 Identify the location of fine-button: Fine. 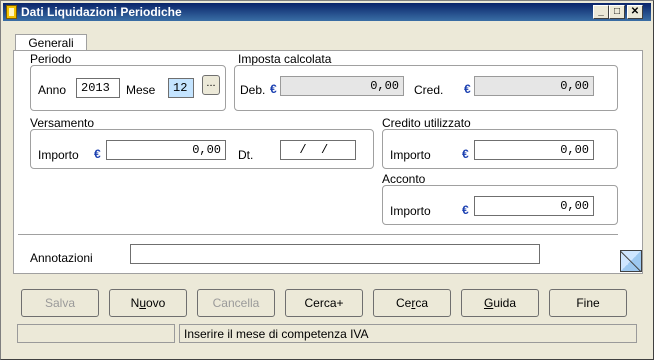
(588, 303).